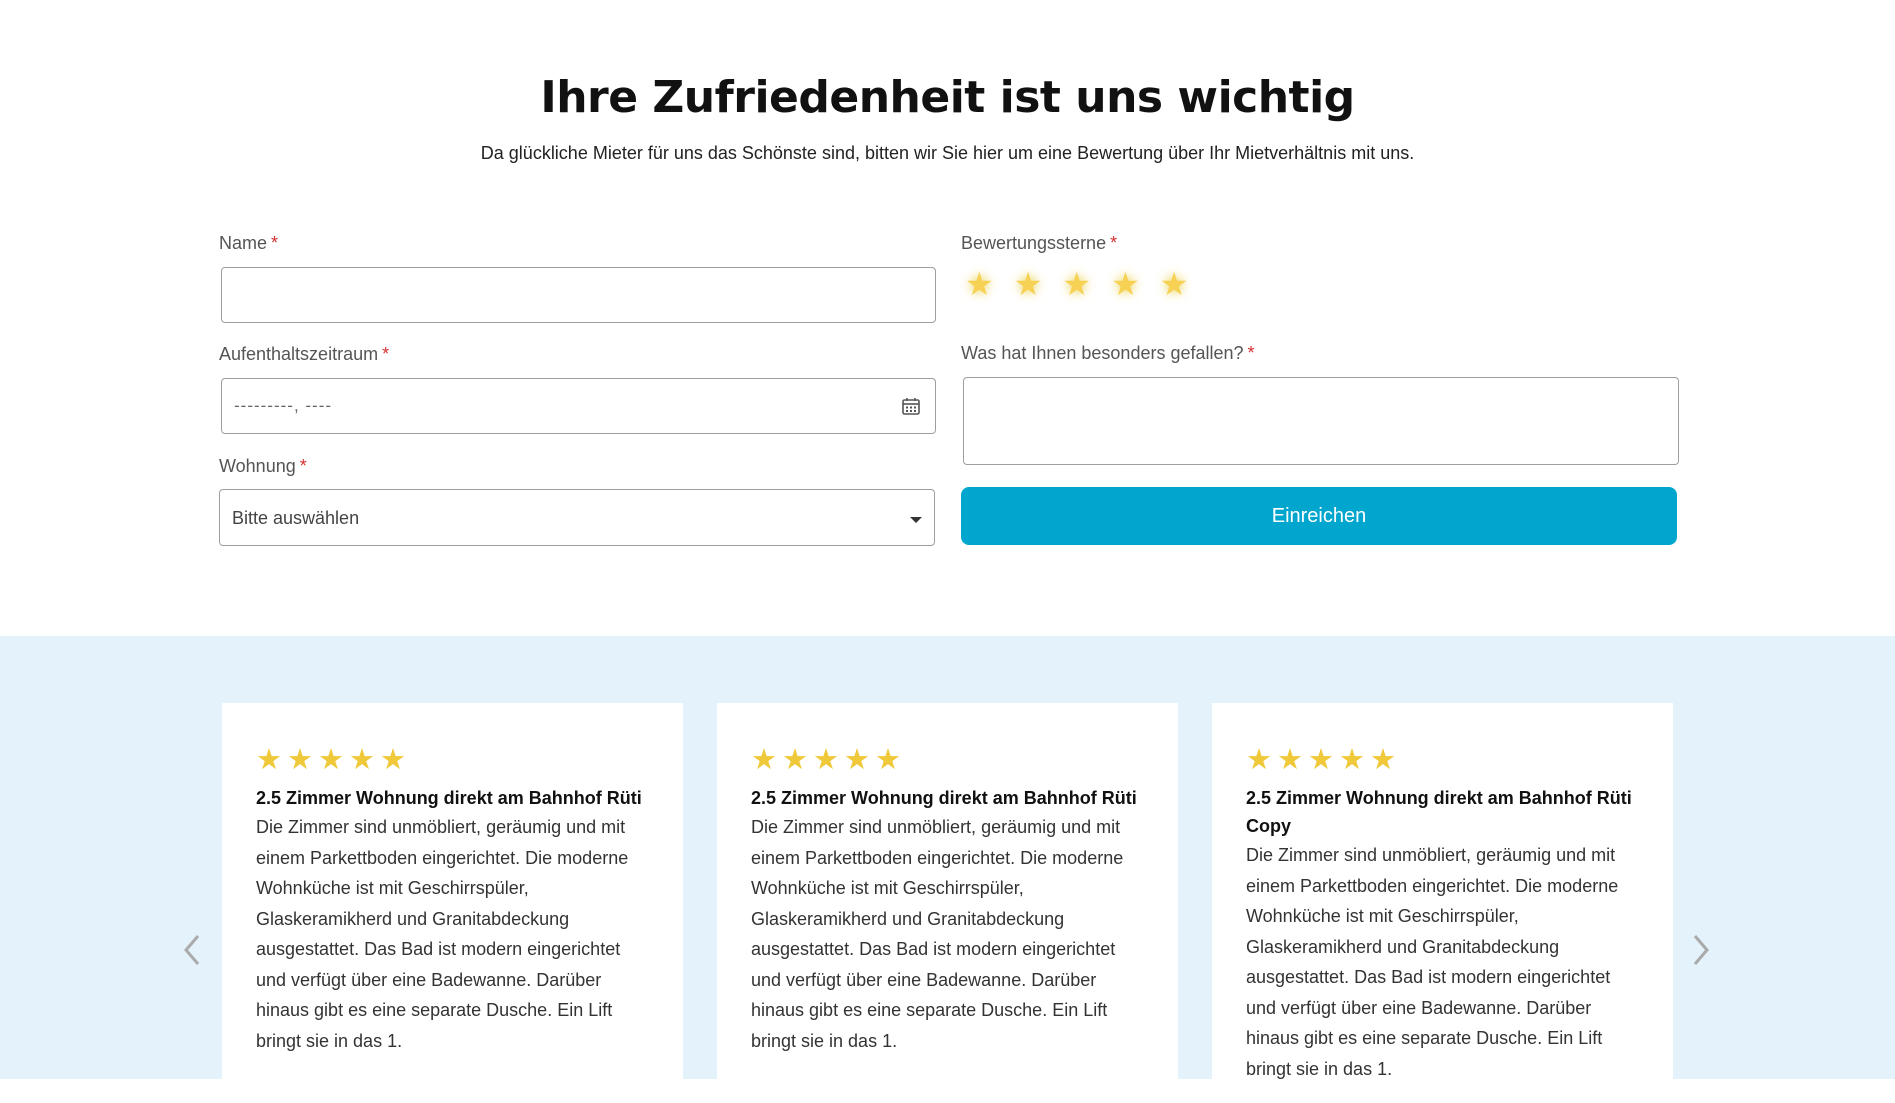  What do you see at coordinates (578, 406) in the screenshot?
I see `stay-period-input: ---------, ----` at bounding box center [578, 406].